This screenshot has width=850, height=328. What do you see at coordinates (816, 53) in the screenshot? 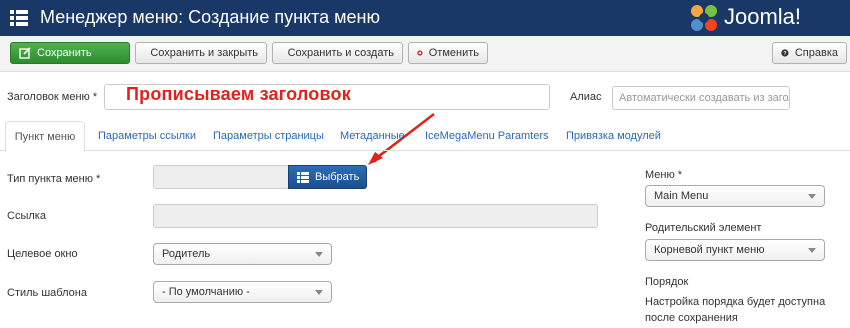
I see `help-label: Справка` at bounding box center [816, 53].